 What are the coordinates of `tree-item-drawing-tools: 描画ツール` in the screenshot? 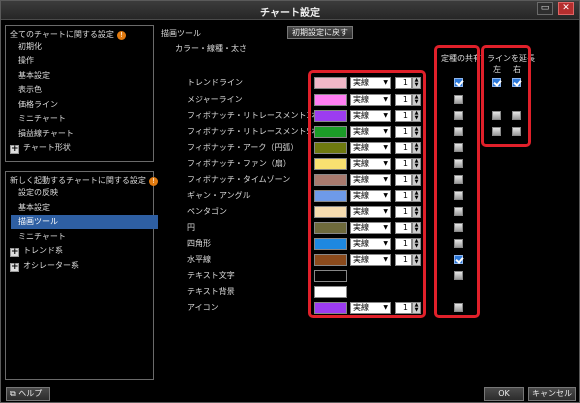 It's located at (84, 222).